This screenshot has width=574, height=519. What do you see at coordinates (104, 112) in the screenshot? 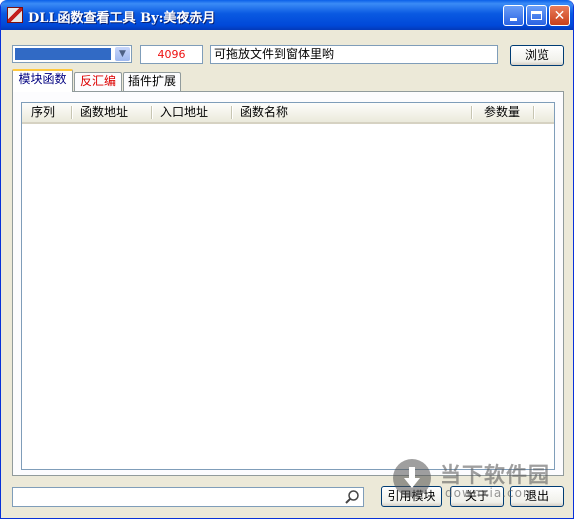
I see `column-header-function-address: 函数地址` at bounding box center [104, 112].